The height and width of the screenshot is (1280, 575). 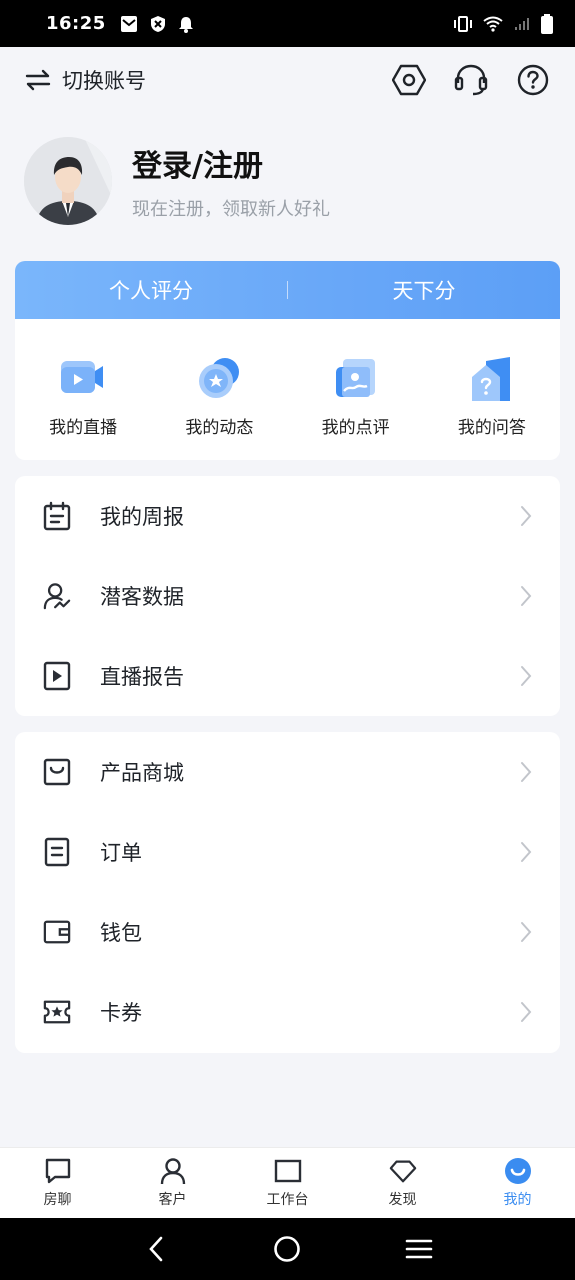 I want to click on calendar-icon, so click(x=57, y=516).